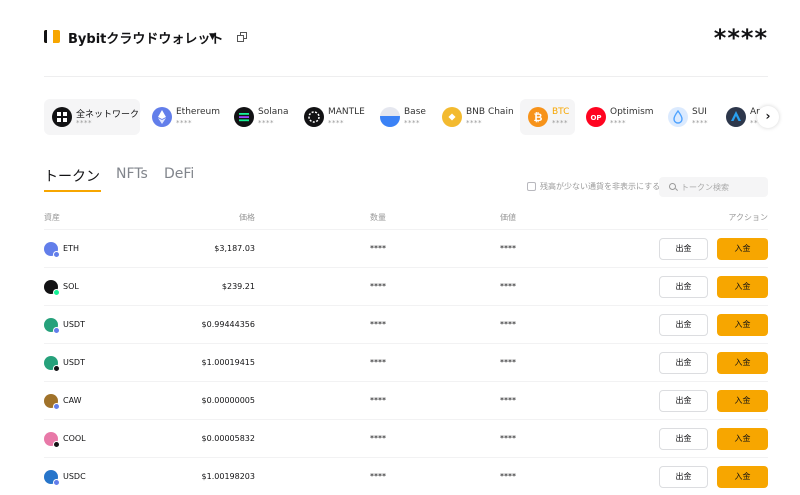 This screenshot has width=800, height=495. I want to click on tab-defi: DeFi, so click(179, 174).